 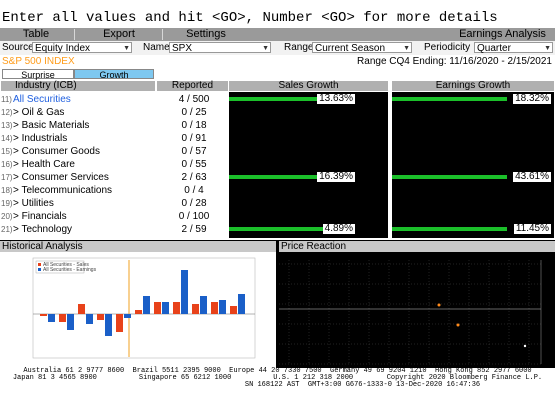 I want to click on header-reported: Reported, so click(x=192, y=86).